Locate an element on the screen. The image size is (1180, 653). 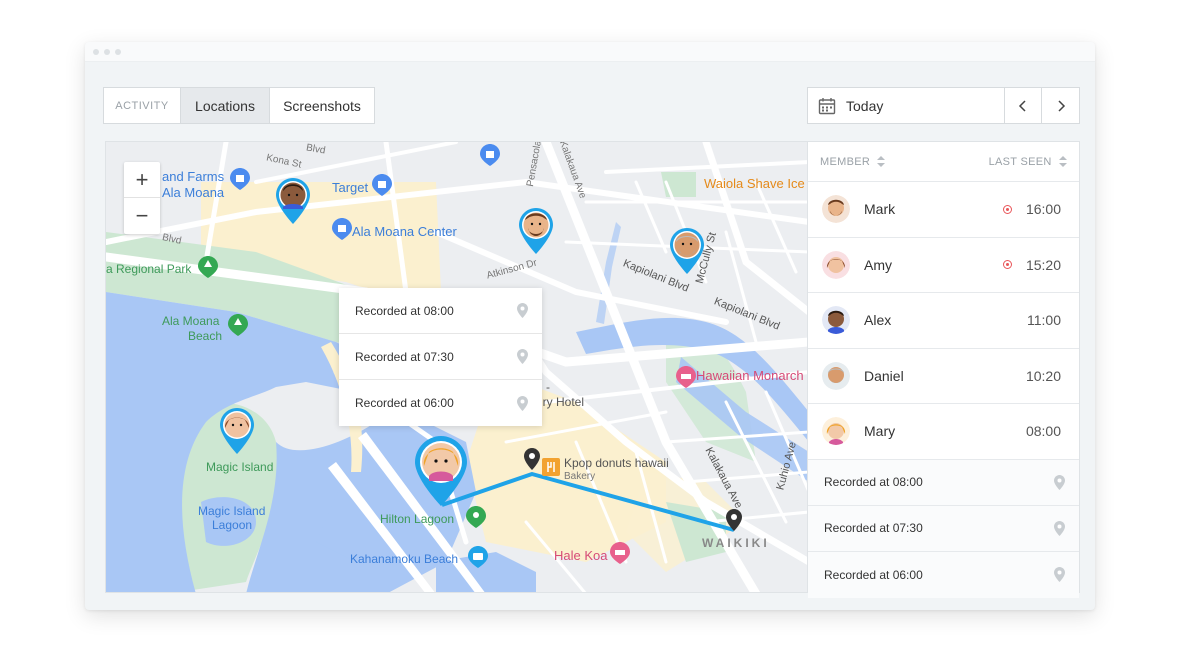
column-header-last-seen: LAST SEEN is located at coordinates (1020, 161).